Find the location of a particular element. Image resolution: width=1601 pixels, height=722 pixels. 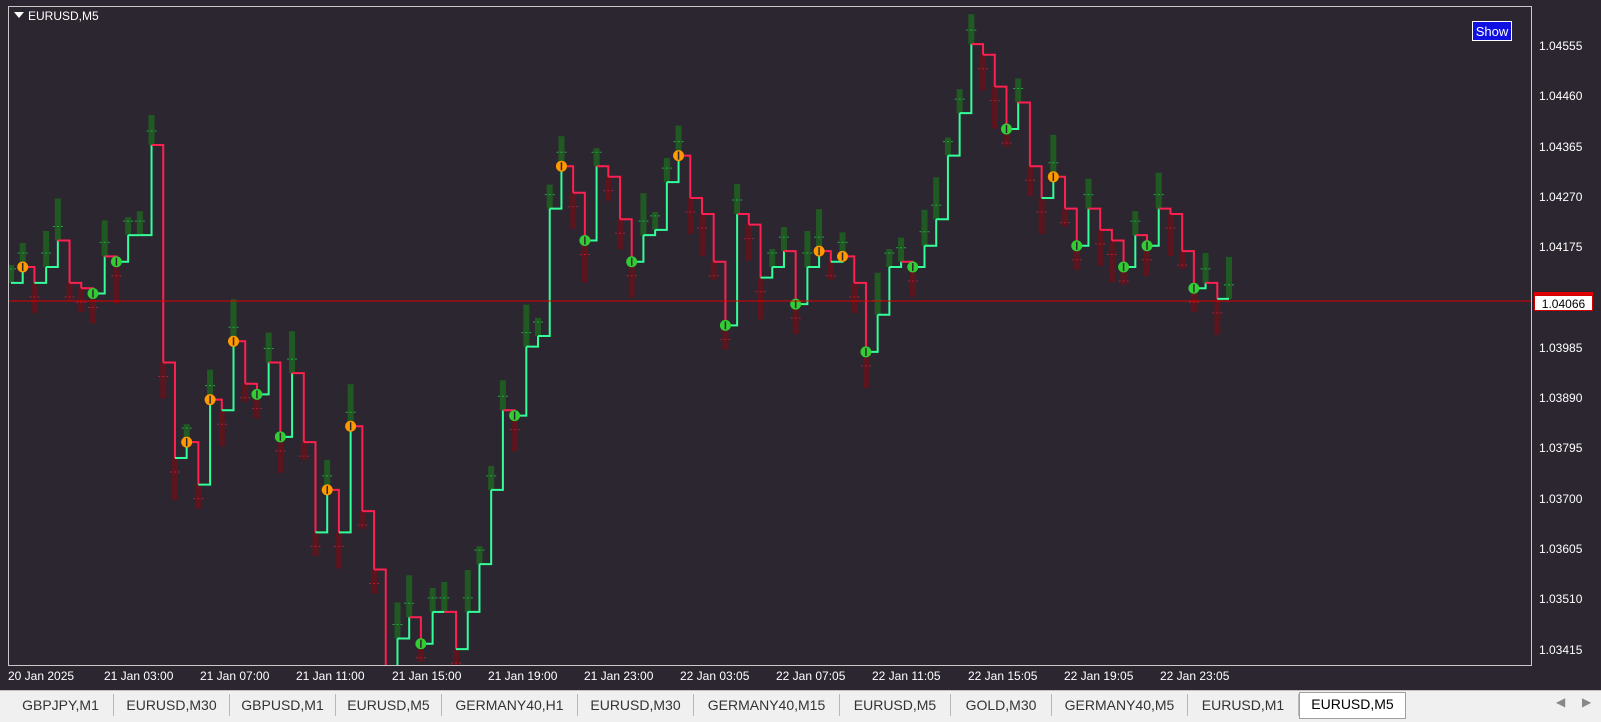

show-button: Show is located at coordinates (1492, 31).